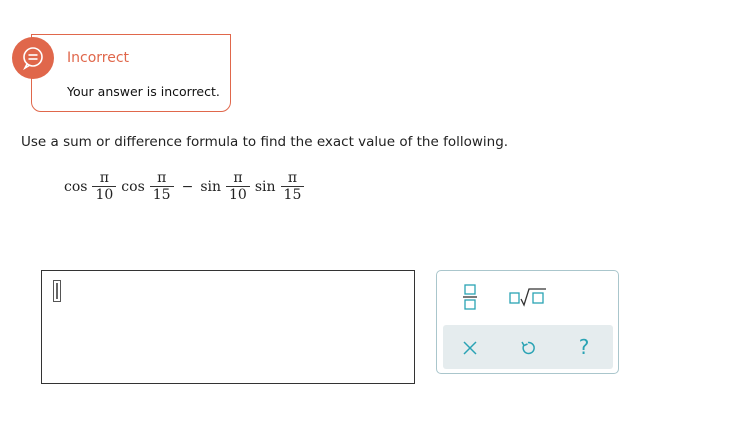  Describe the element at coordinates (228, 327) in the screenshot. I see `answer-input` at that location.